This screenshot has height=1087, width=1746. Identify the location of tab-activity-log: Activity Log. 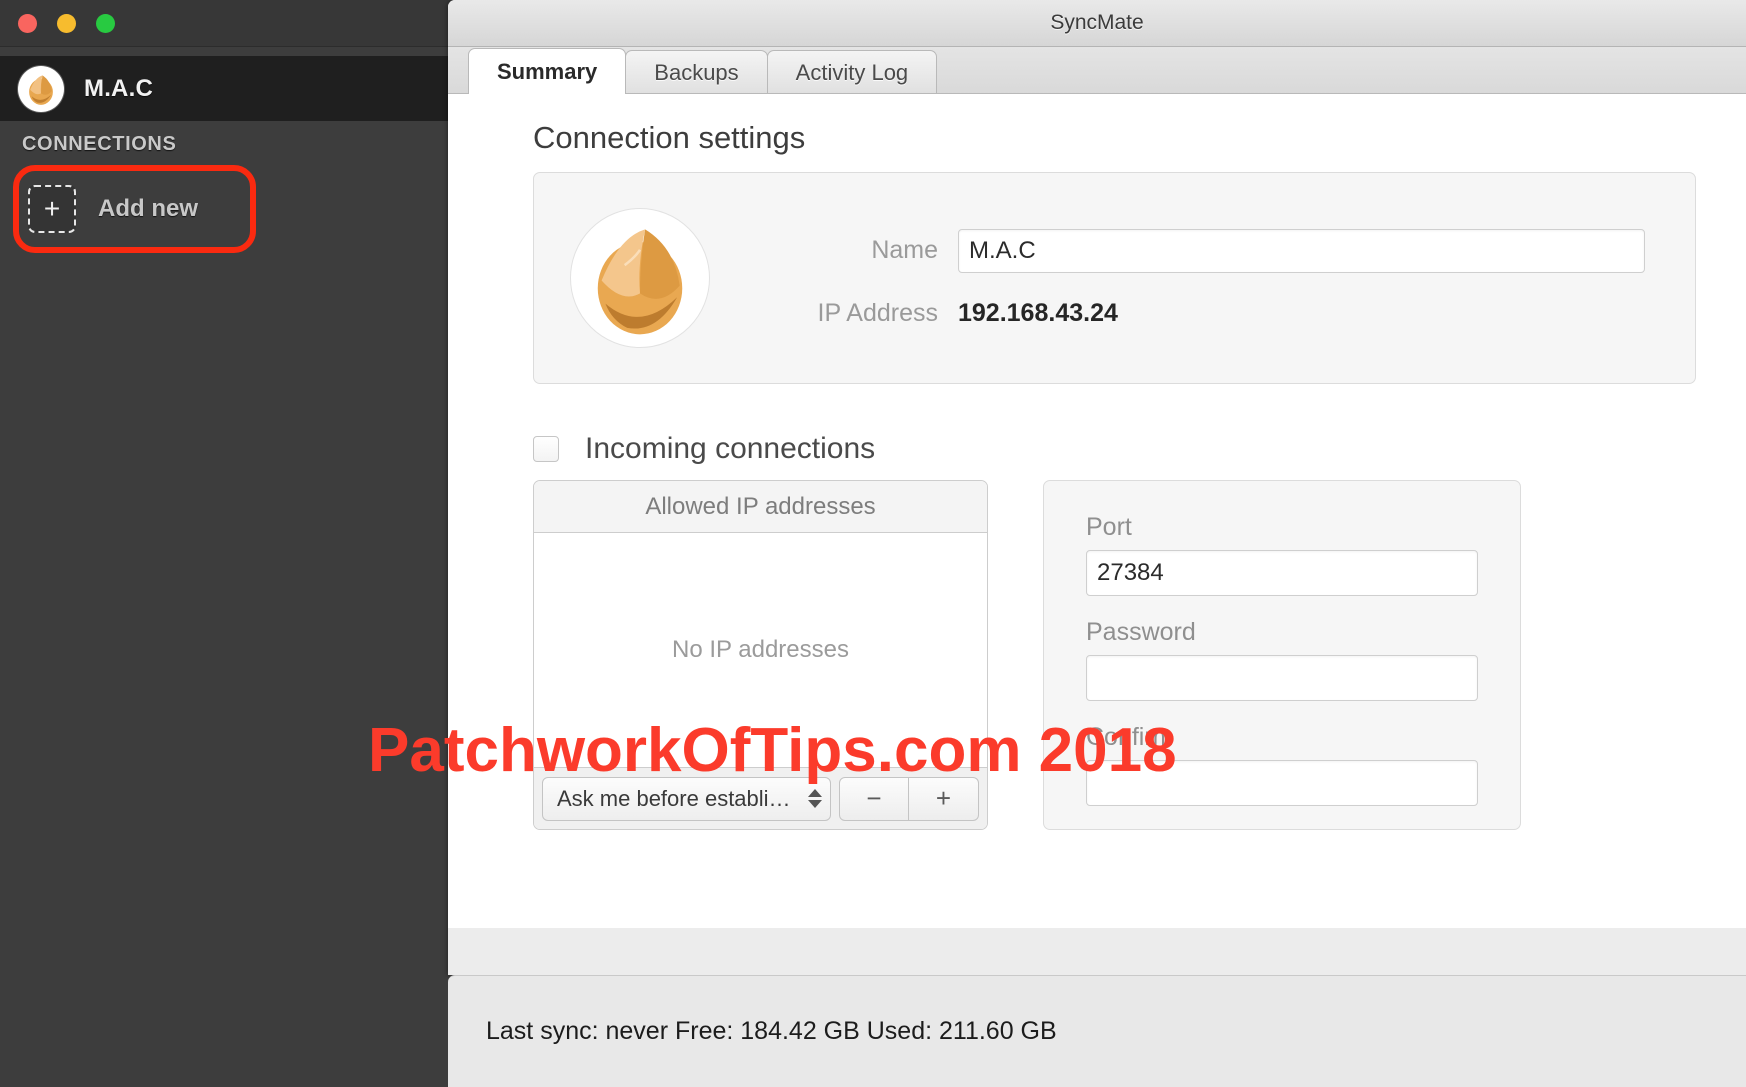
(852, 72).